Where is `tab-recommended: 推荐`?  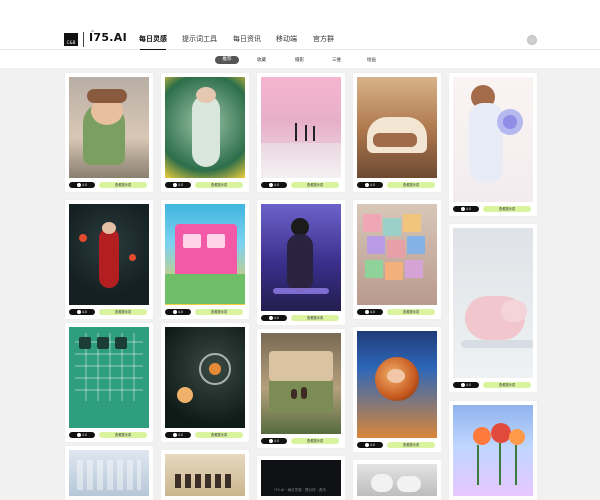 tab-recommended: 推荐 is located at coordinates (227, 60).